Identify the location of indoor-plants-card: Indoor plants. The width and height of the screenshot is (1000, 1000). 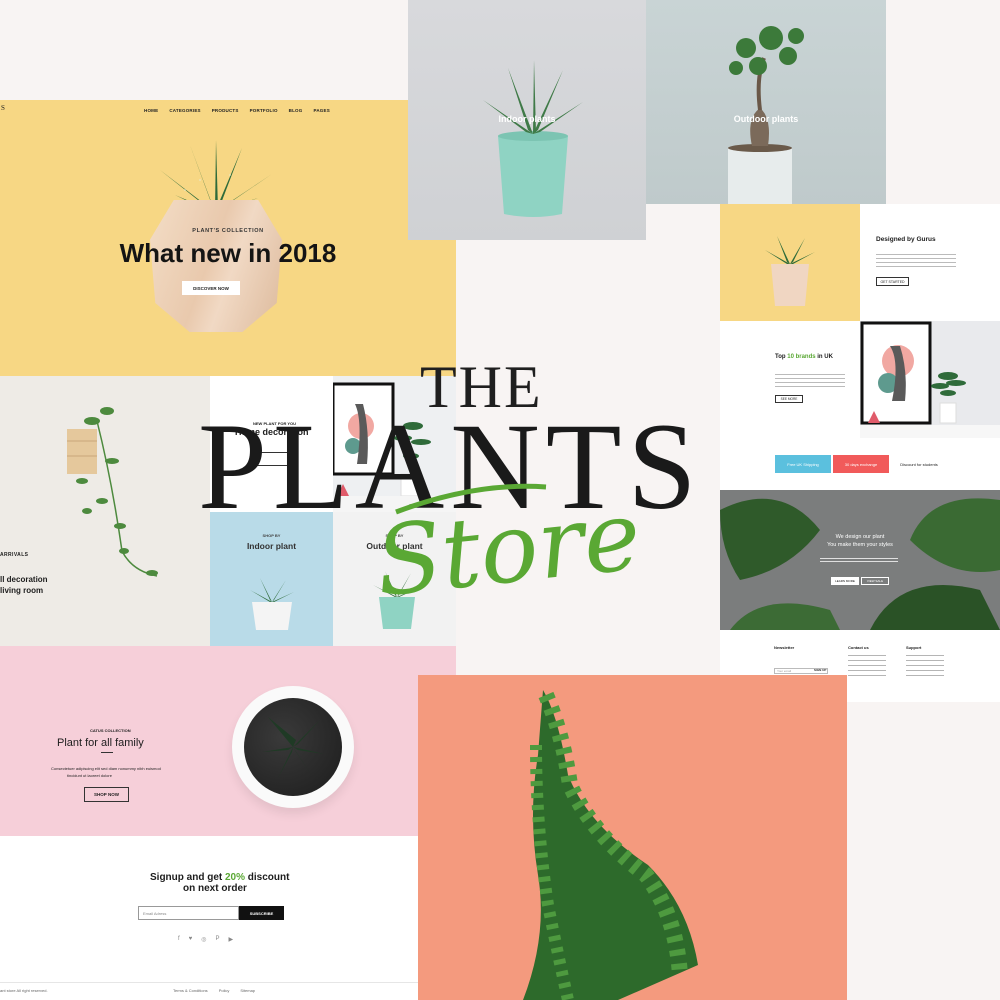
(527, 120).